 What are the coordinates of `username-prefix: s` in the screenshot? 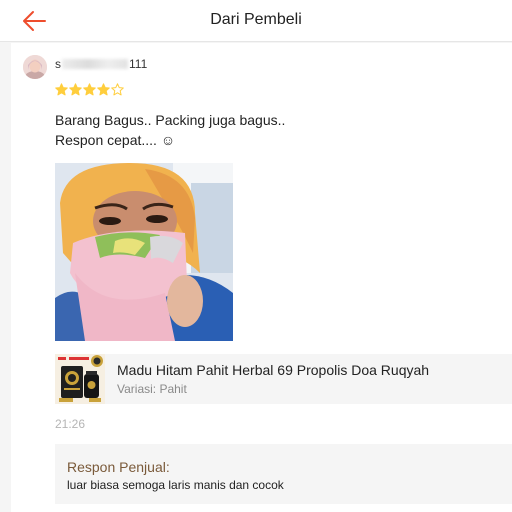 It's located at (58, 64).